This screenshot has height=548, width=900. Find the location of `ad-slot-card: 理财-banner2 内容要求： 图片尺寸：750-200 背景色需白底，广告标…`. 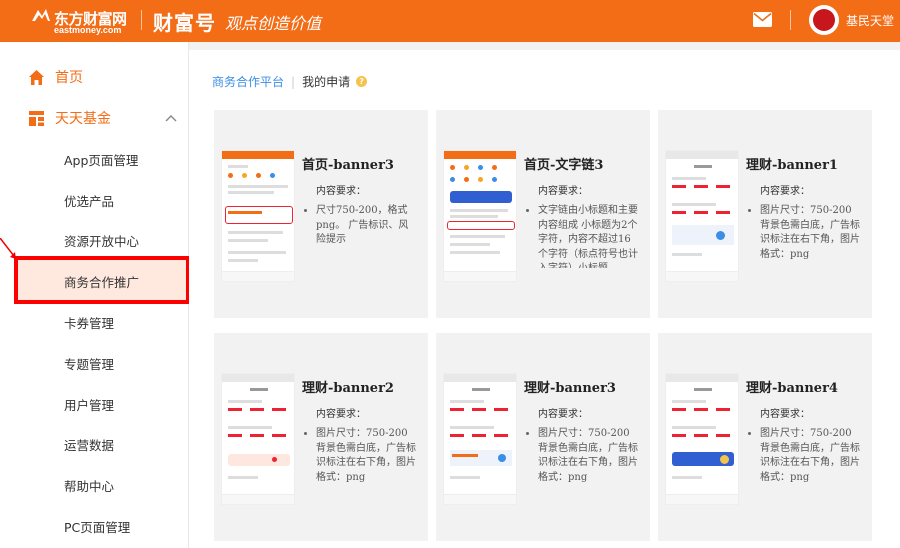

ad-slot-card: 理财-banner2 内容要求： 图片尺寸：750-200 背景色需白底，广告标… is located at coordinates (321, 437).